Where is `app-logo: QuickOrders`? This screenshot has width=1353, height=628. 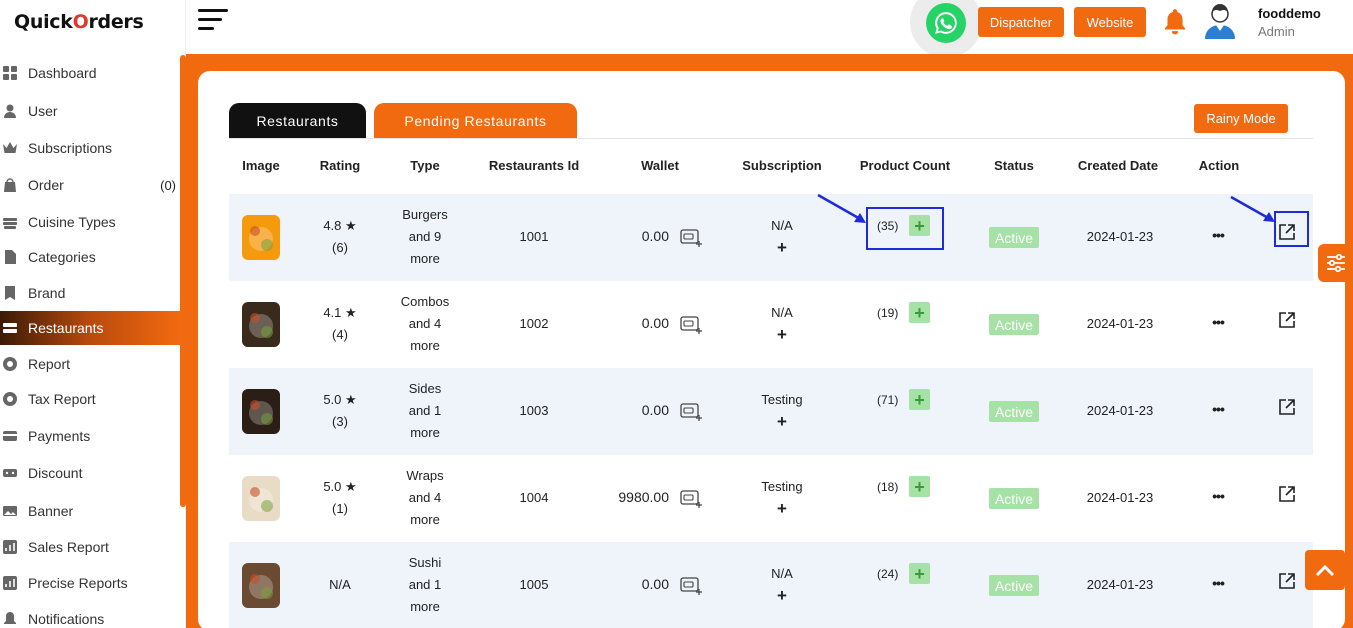
app-logo: QuickOrders is located at coordinates (79, 22).